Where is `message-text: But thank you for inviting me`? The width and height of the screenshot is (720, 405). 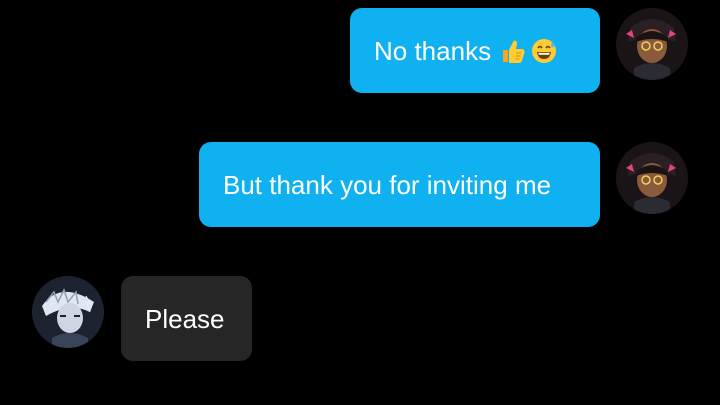 message-text: But thank you for inviting me is located at coordinates (387, 184).